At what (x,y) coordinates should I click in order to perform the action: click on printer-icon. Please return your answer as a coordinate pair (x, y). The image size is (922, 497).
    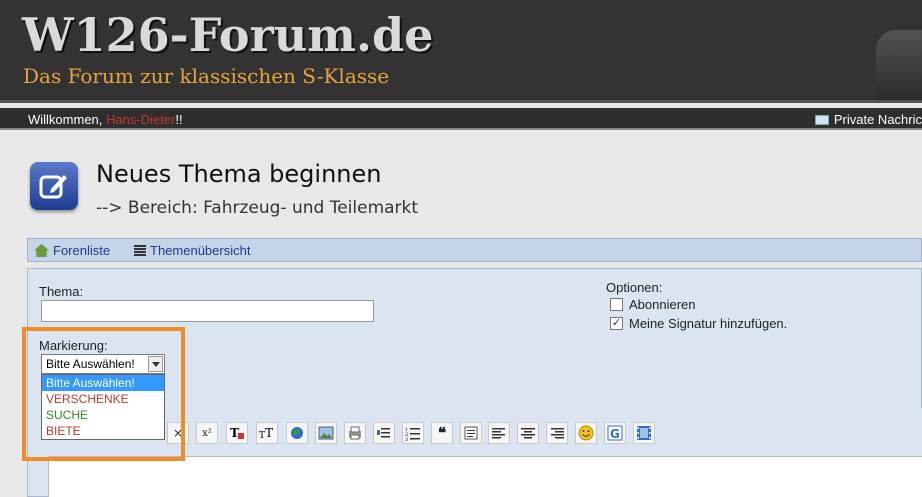
    Looking at the image, I should click on (355, 433).